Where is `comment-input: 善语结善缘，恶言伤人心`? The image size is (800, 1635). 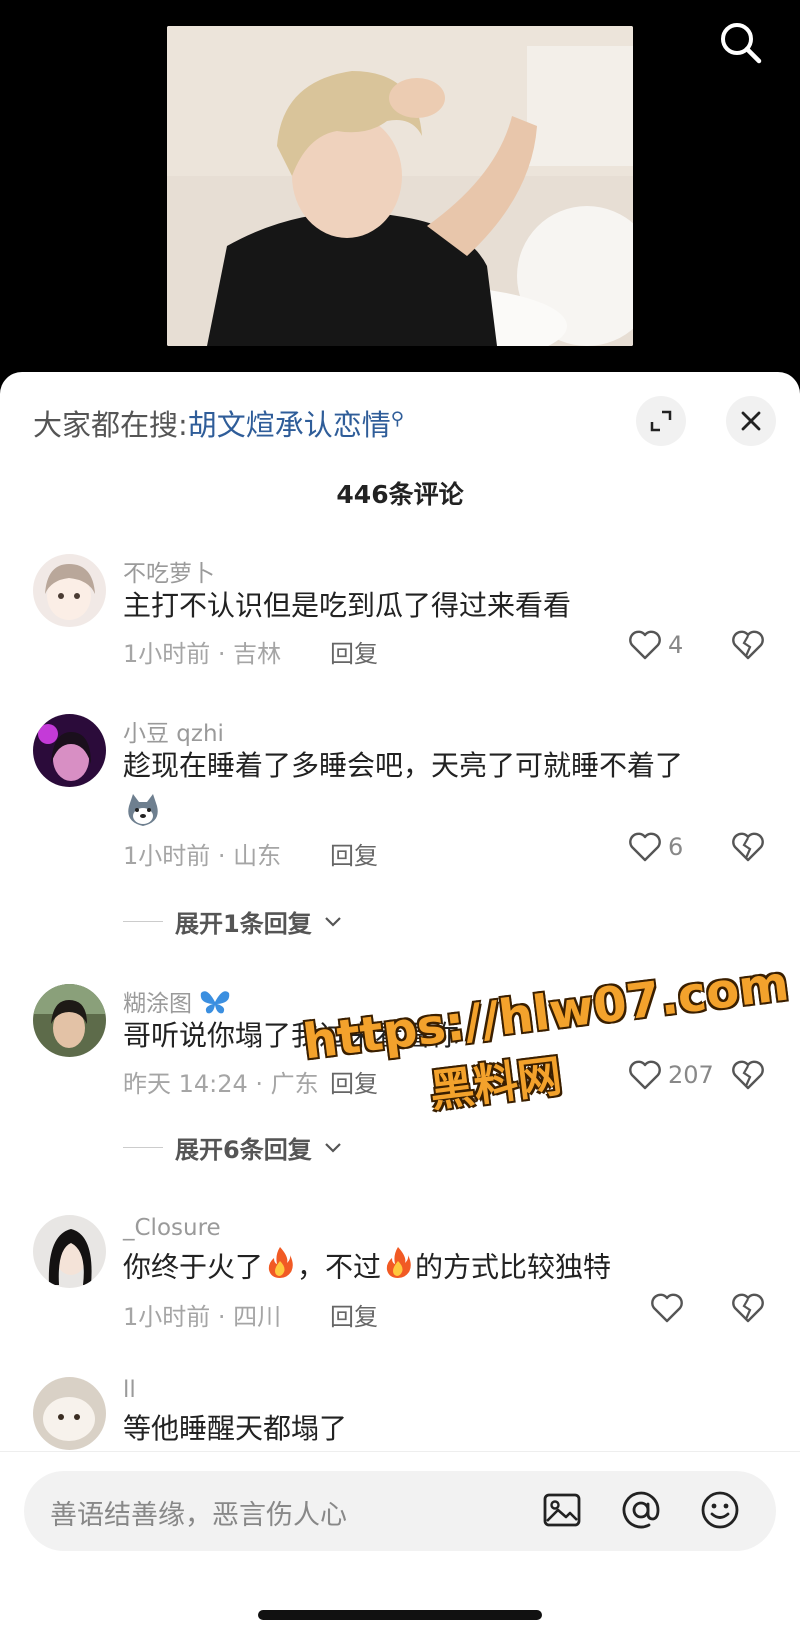
comment-input: 善语结善缘，恶言伤人心 is located at coordinates (400, 1511).